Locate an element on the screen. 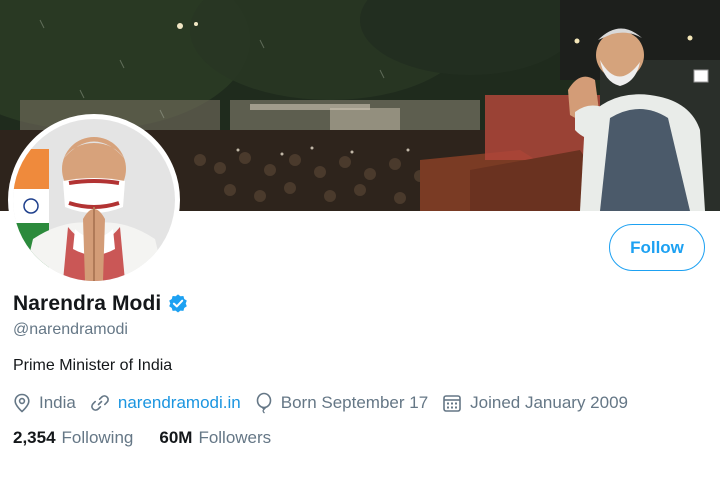 The width and height of the screenshot is (720, 480). birthday-text: Born September 17 is located at coordinates (354, 402).